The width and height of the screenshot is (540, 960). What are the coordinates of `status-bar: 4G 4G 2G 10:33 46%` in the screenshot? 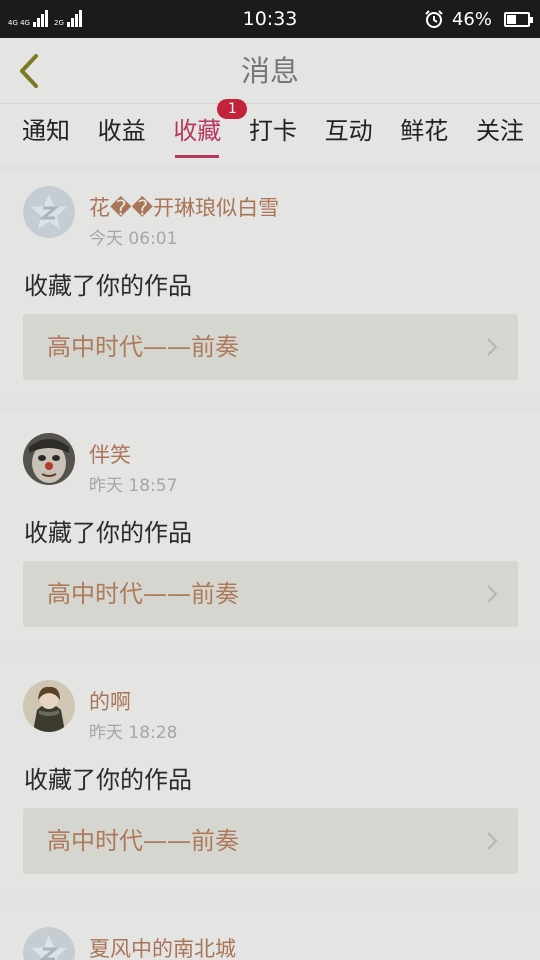 It's located at (270, 19).